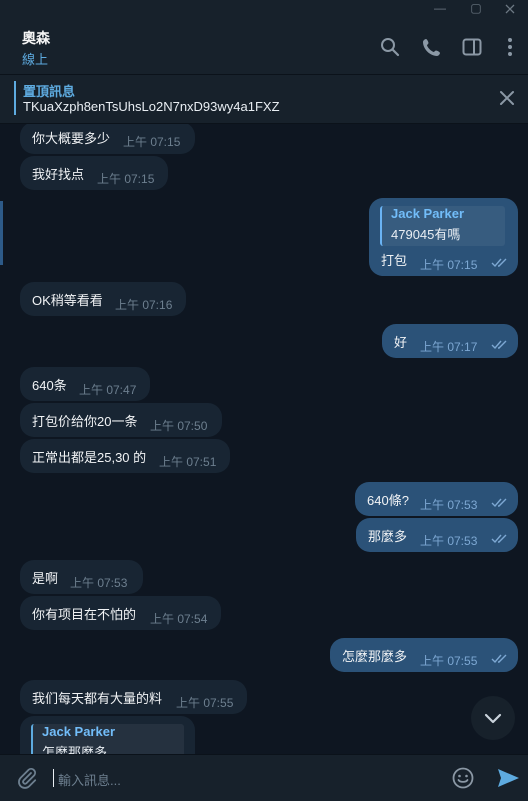 The width and height of the screenshot is (528, 801). Describe the element at coordinates (179, 426) in the screenshot. I see `message-time: 上午 07:50` at that location.